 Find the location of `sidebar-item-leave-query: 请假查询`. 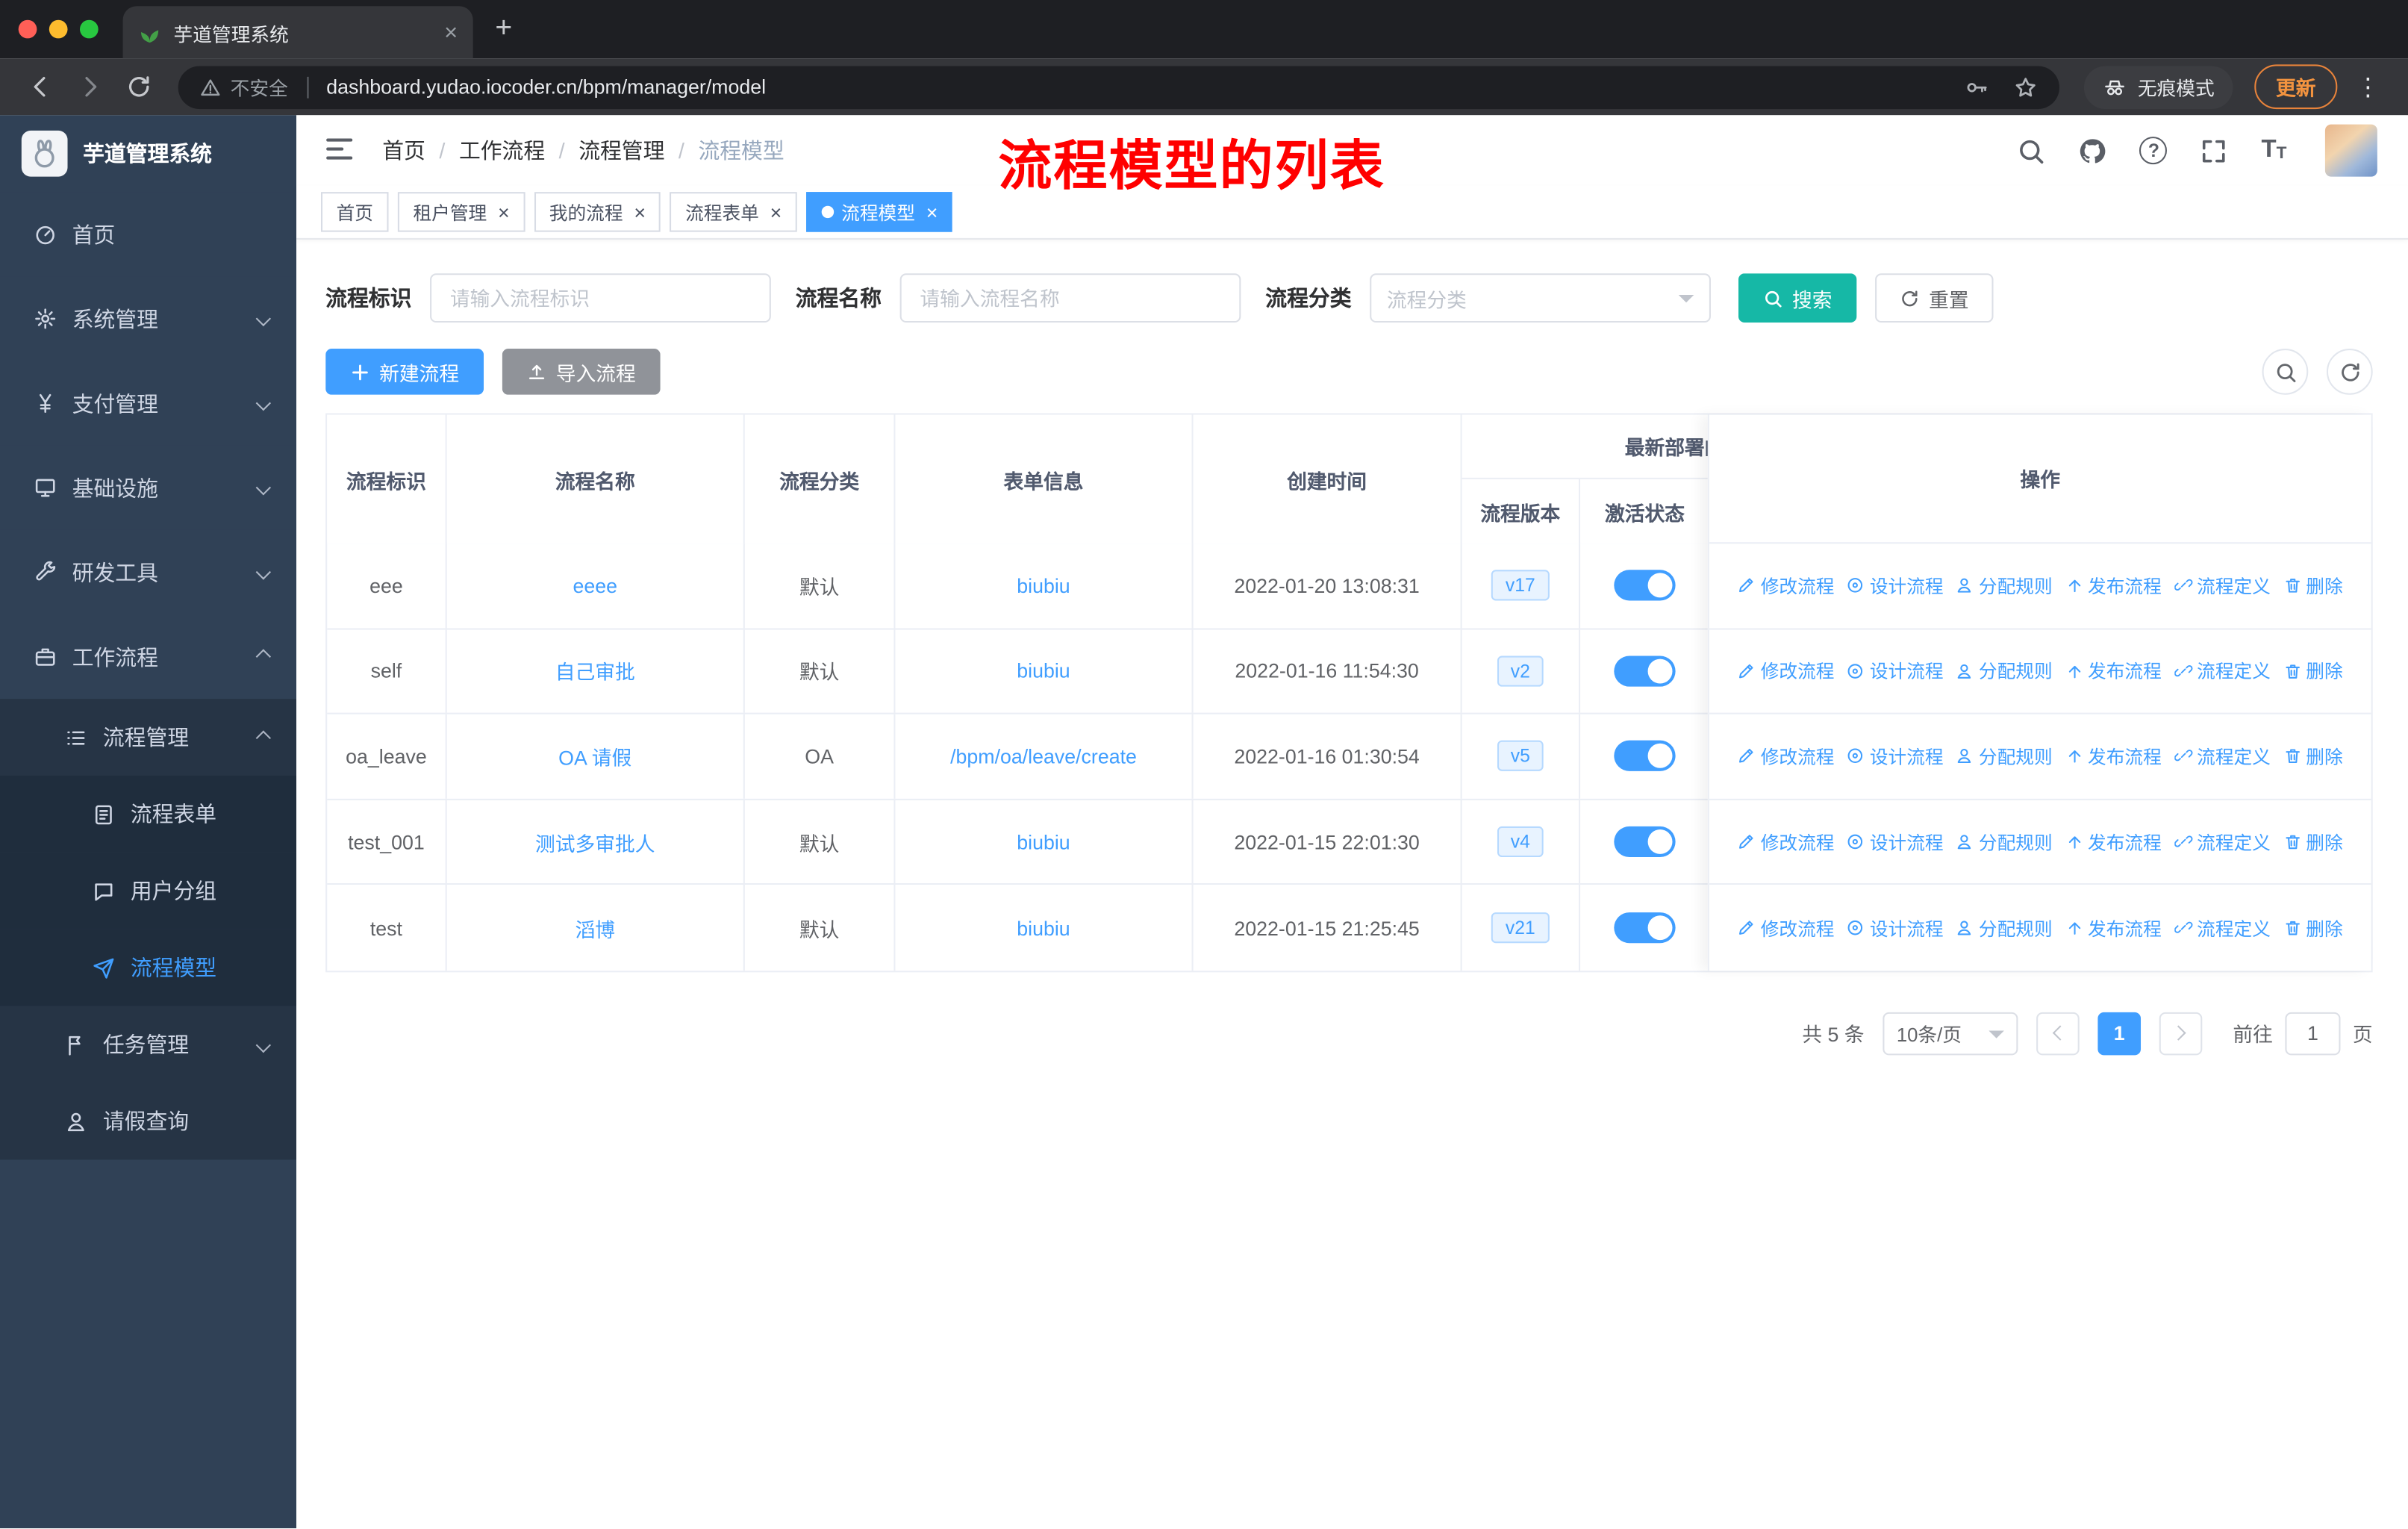

sidebar-item-leave-query: 请假查询 is located at coordinates (148, 1121).